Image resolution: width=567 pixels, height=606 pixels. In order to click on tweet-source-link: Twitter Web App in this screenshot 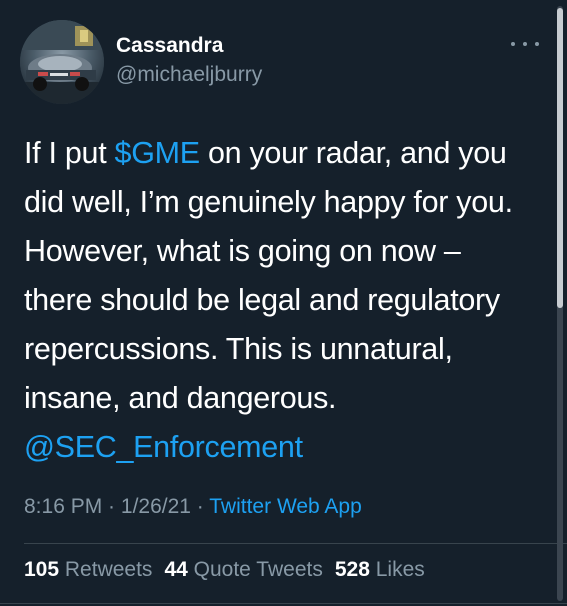, I will do `click(285, 506)`.